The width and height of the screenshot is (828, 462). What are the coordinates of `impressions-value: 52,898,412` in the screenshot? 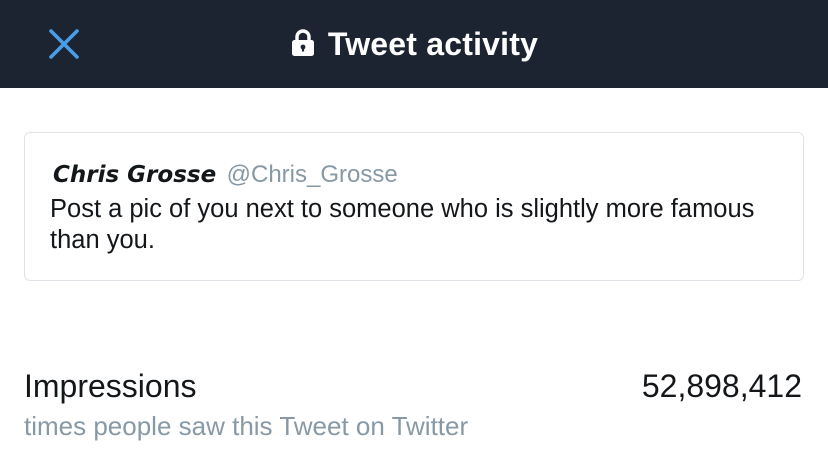 It's located at (721, 386).